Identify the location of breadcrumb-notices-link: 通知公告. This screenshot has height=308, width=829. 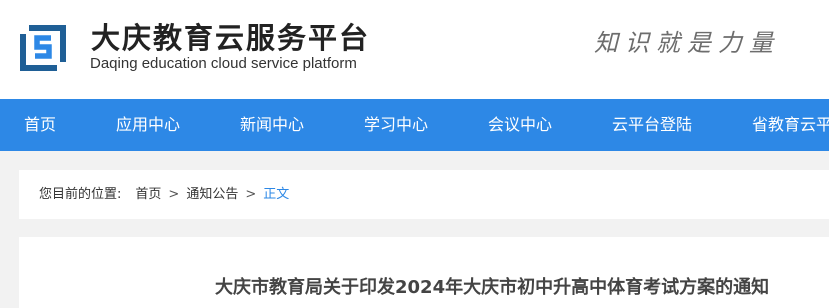
(212, 194).